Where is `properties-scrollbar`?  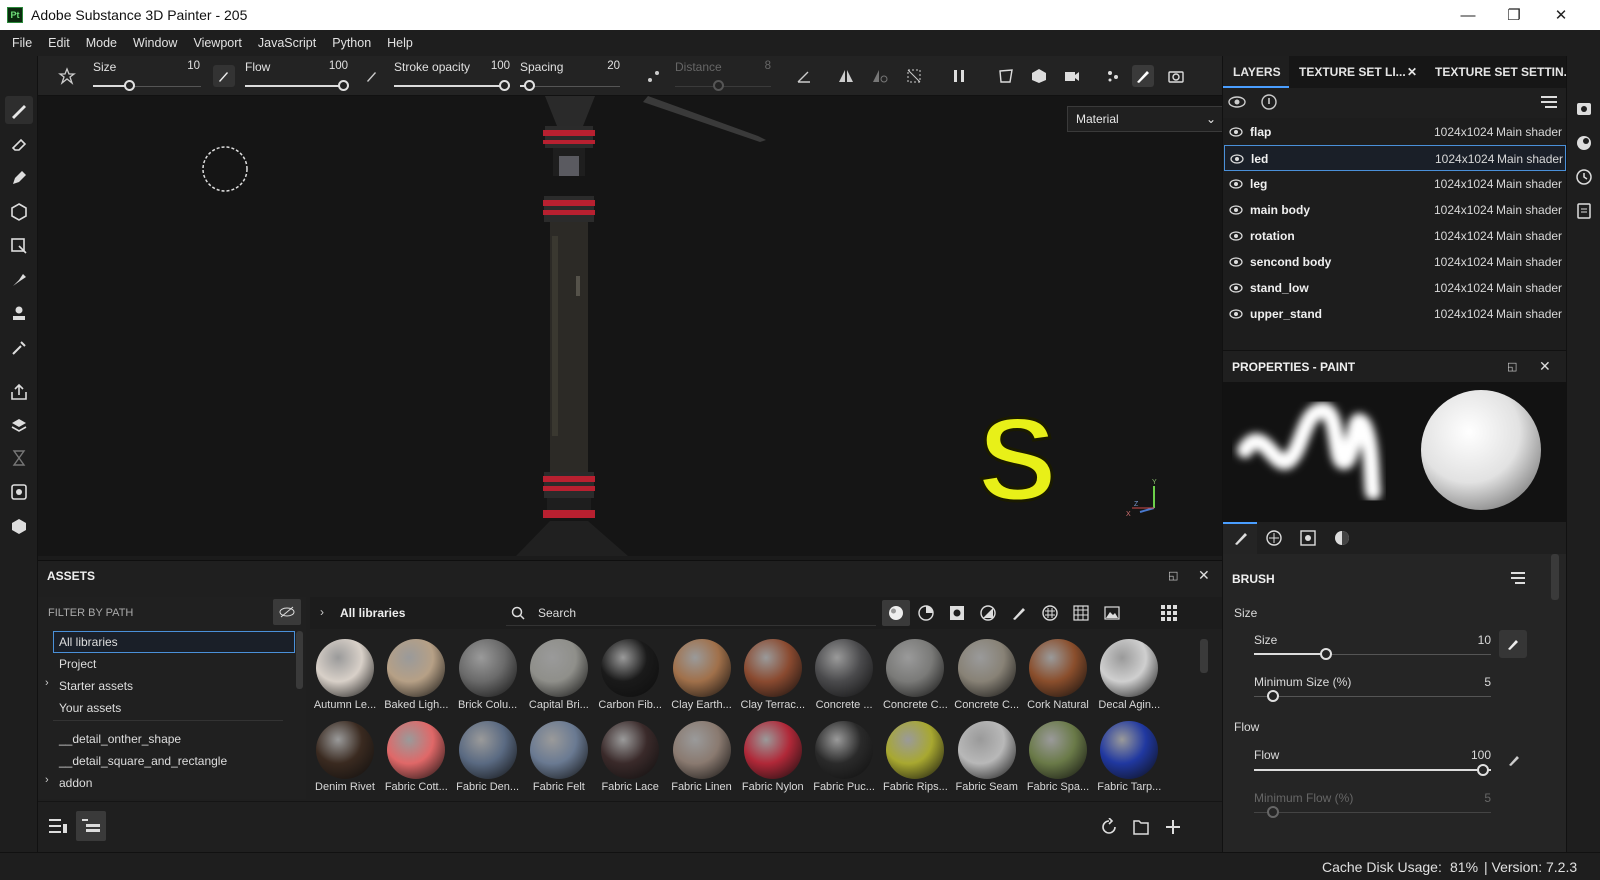 properties-scrollbar is located at coordinates (1555, 577).